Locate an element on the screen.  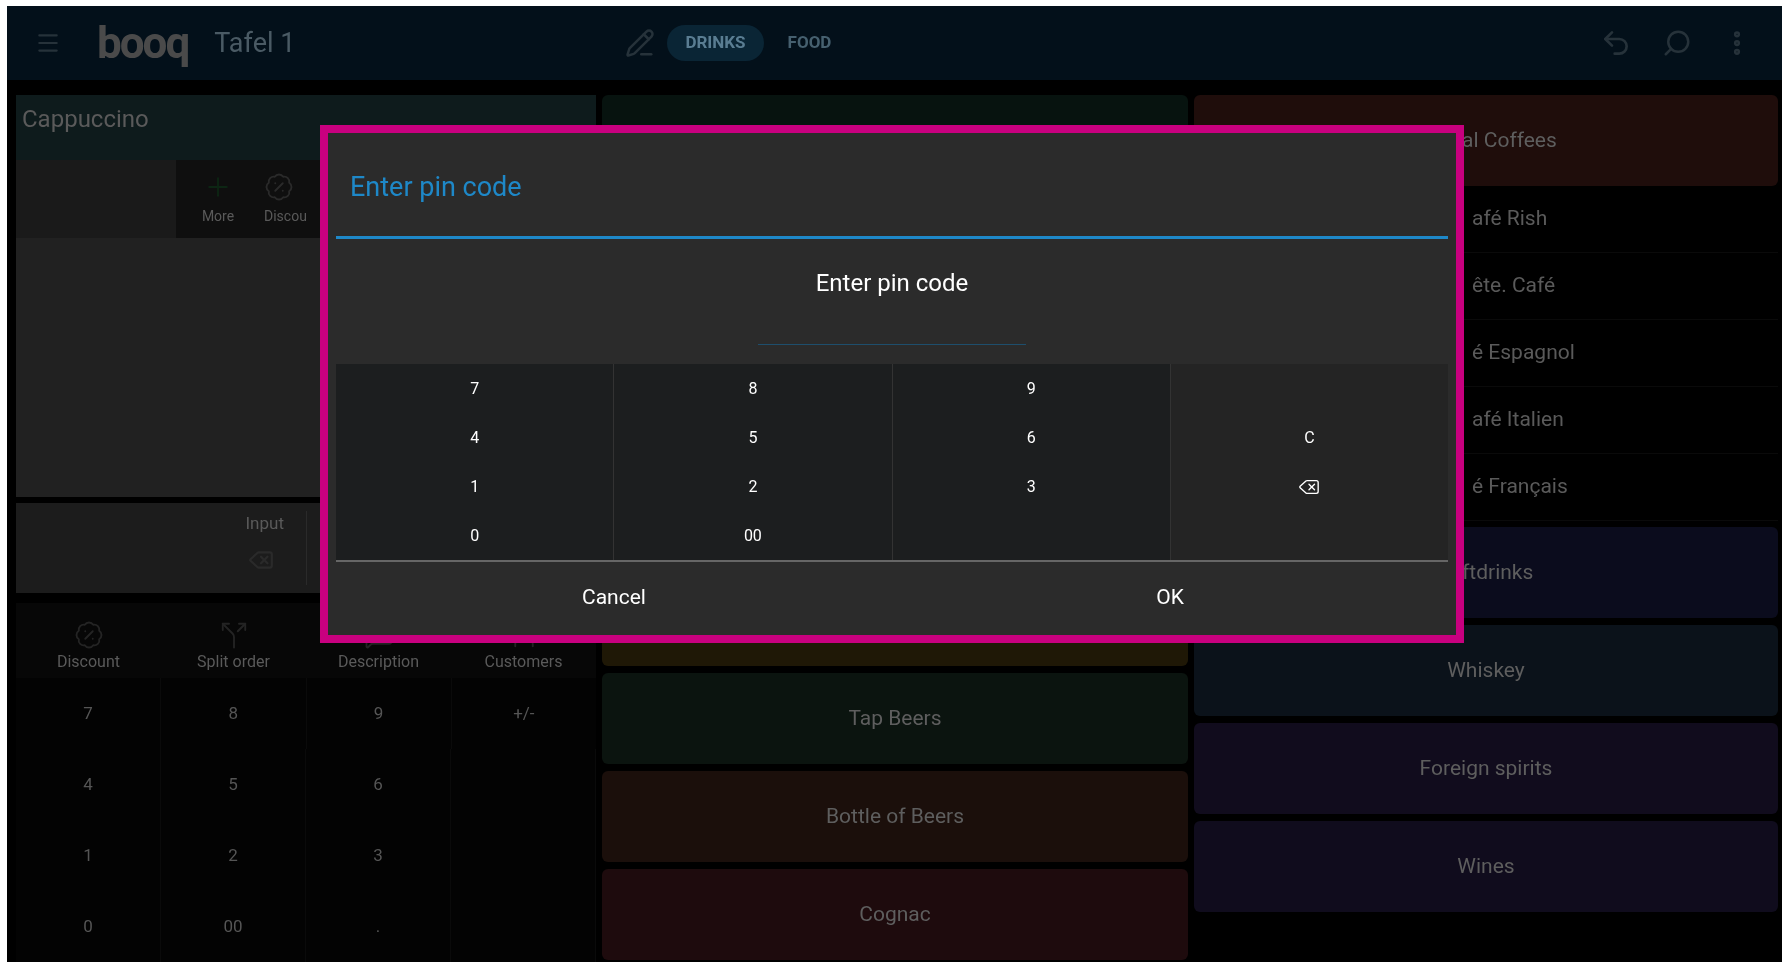
item-name: Cappuccino is located at coordinates (85, 119).